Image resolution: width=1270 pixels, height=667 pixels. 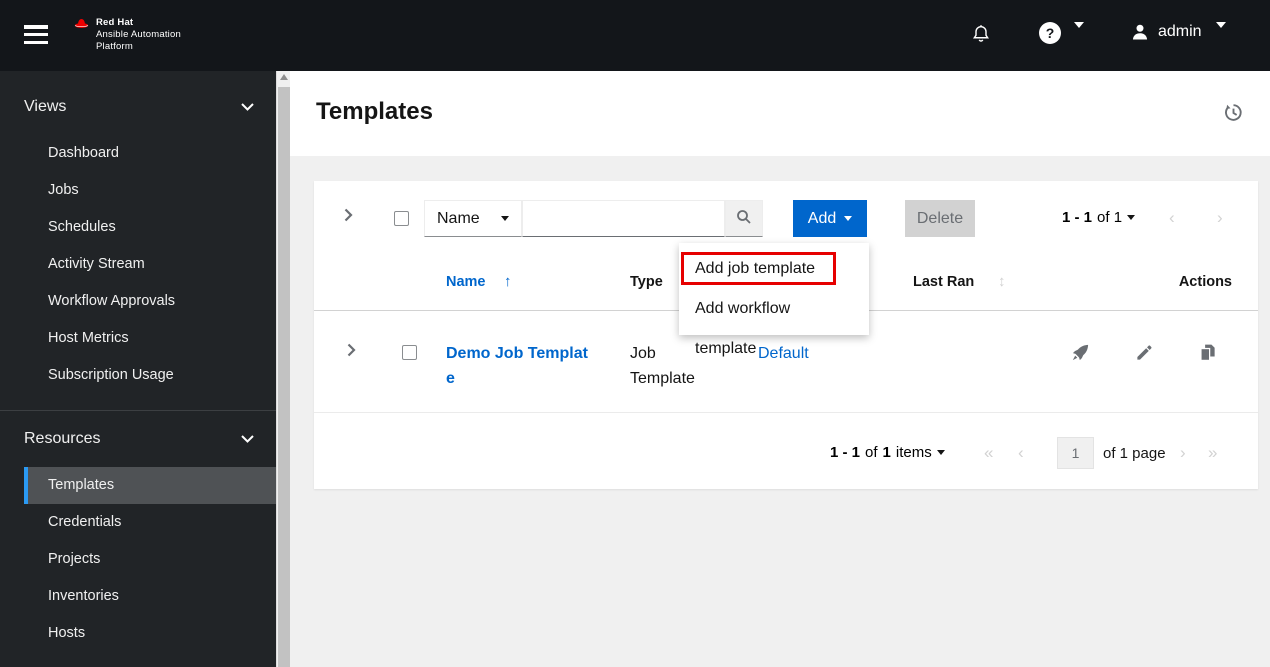 What do you see at coordinates (409, 352) in the screenshot?
I see `row-checkbox` at bounding box center [409, 352].